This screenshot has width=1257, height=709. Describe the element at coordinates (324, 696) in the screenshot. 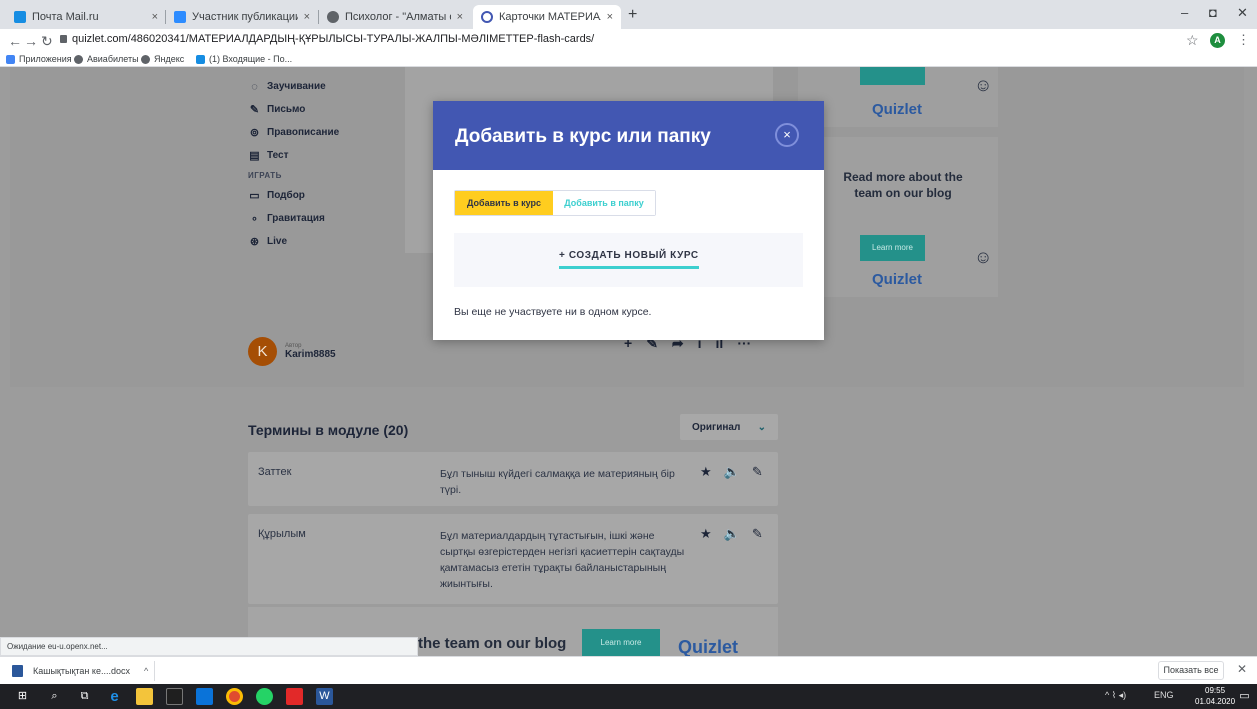

I see `word-icon: W` at that location.